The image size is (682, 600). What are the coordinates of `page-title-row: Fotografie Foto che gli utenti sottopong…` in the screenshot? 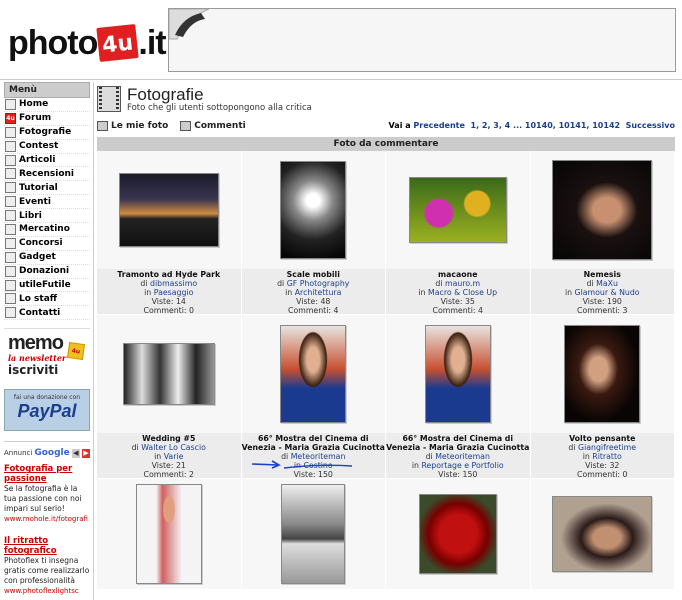 It's located at (386, 99).